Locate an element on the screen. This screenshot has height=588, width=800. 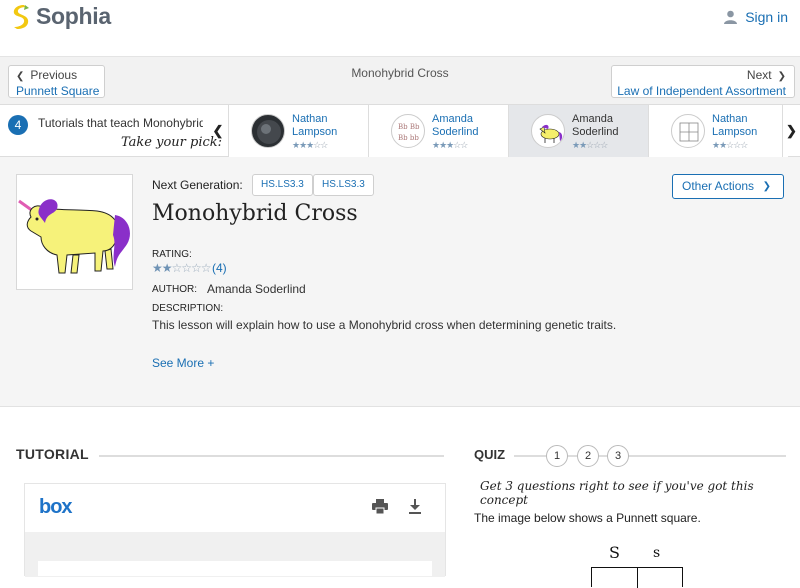
carousel-next-button: ❯ is located at coordinates (791, 131).